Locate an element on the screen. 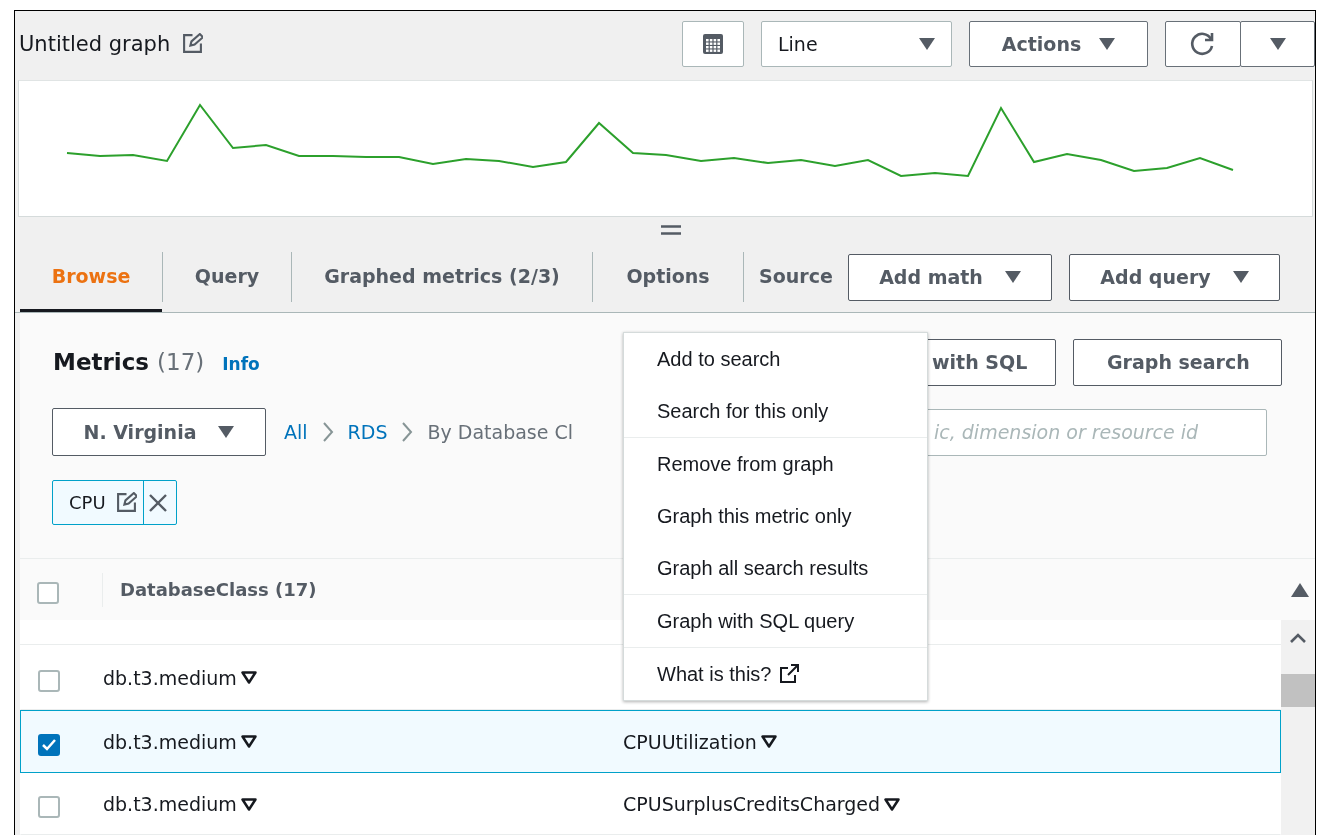  scrollbar is located at coordinates (1298, 727).